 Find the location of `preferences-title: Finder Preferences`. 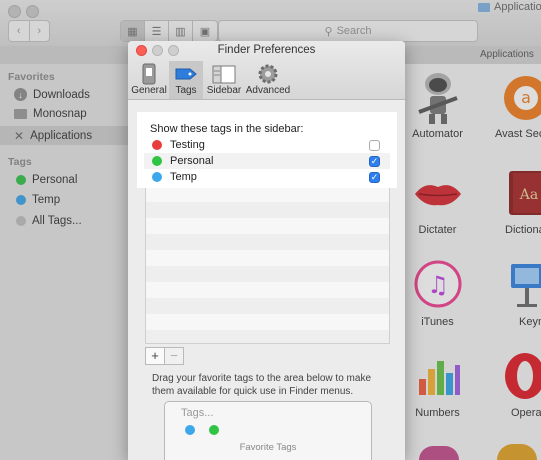

preferences-title: Finder Preferences is located at coordinates (266, 50).